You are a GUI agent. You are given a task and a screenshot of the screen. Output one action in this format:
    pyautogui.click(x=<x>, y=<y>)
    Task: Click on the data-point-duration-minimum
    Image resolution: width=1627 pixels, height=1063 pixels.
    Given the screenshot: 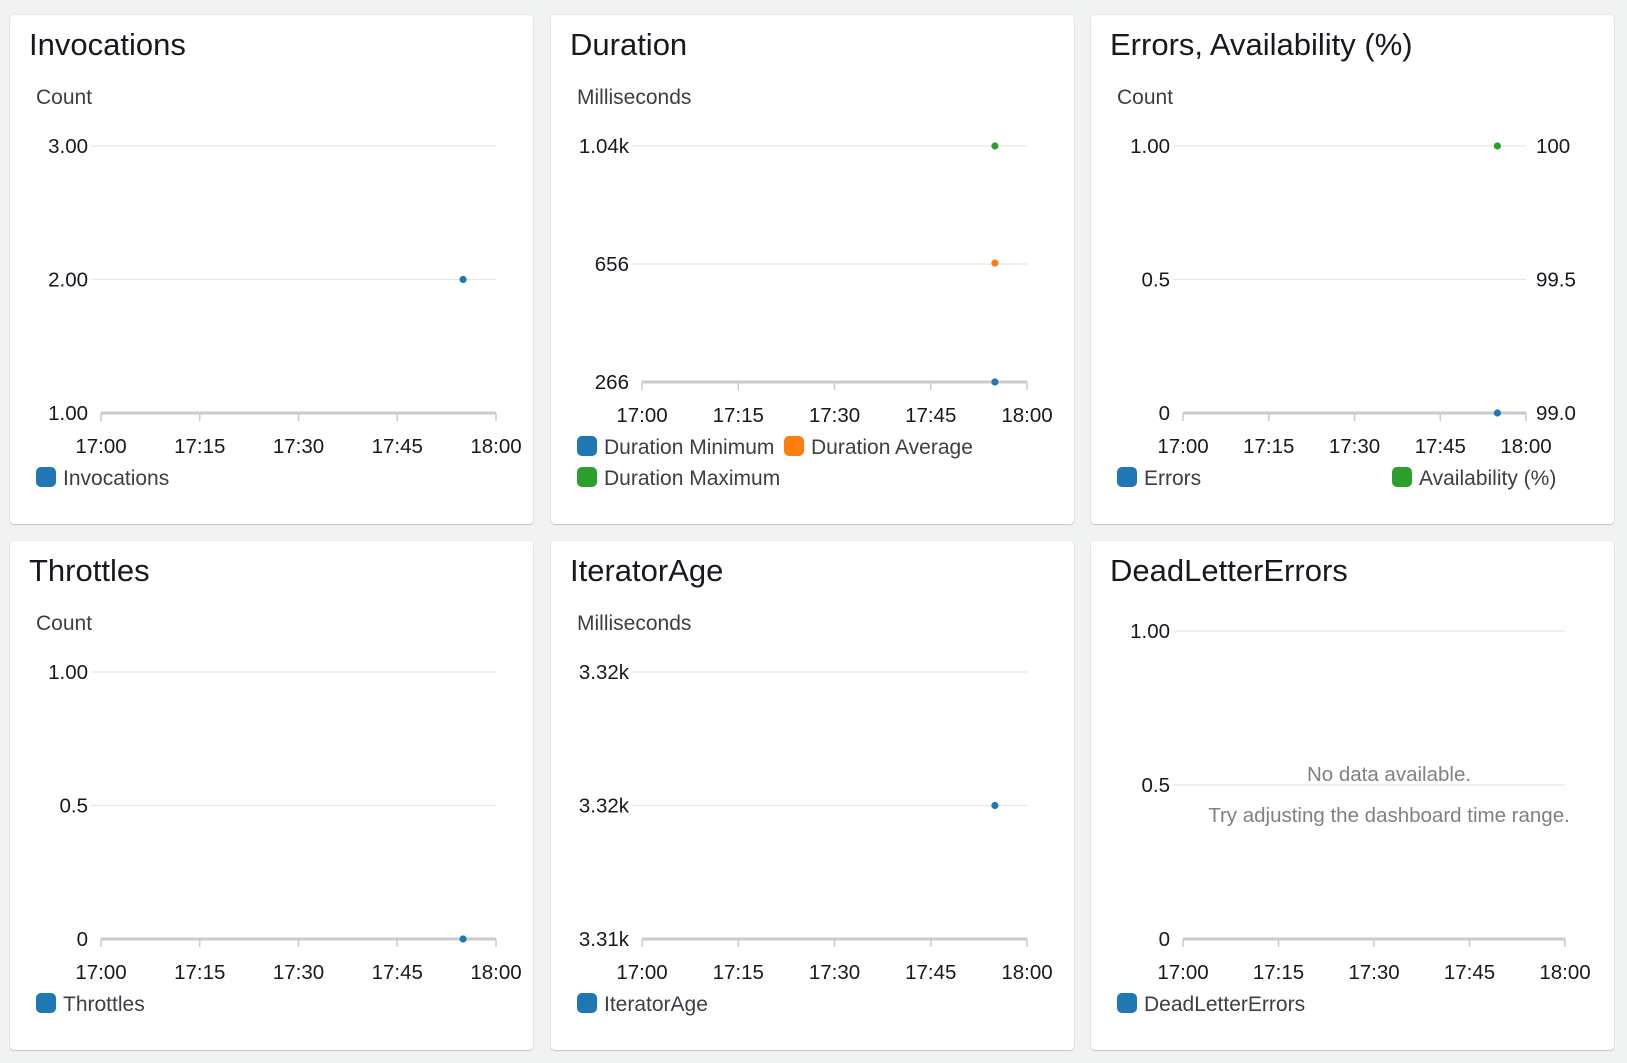 What is the action you would take?
    pyautogui.click(x=995, y=382)
    